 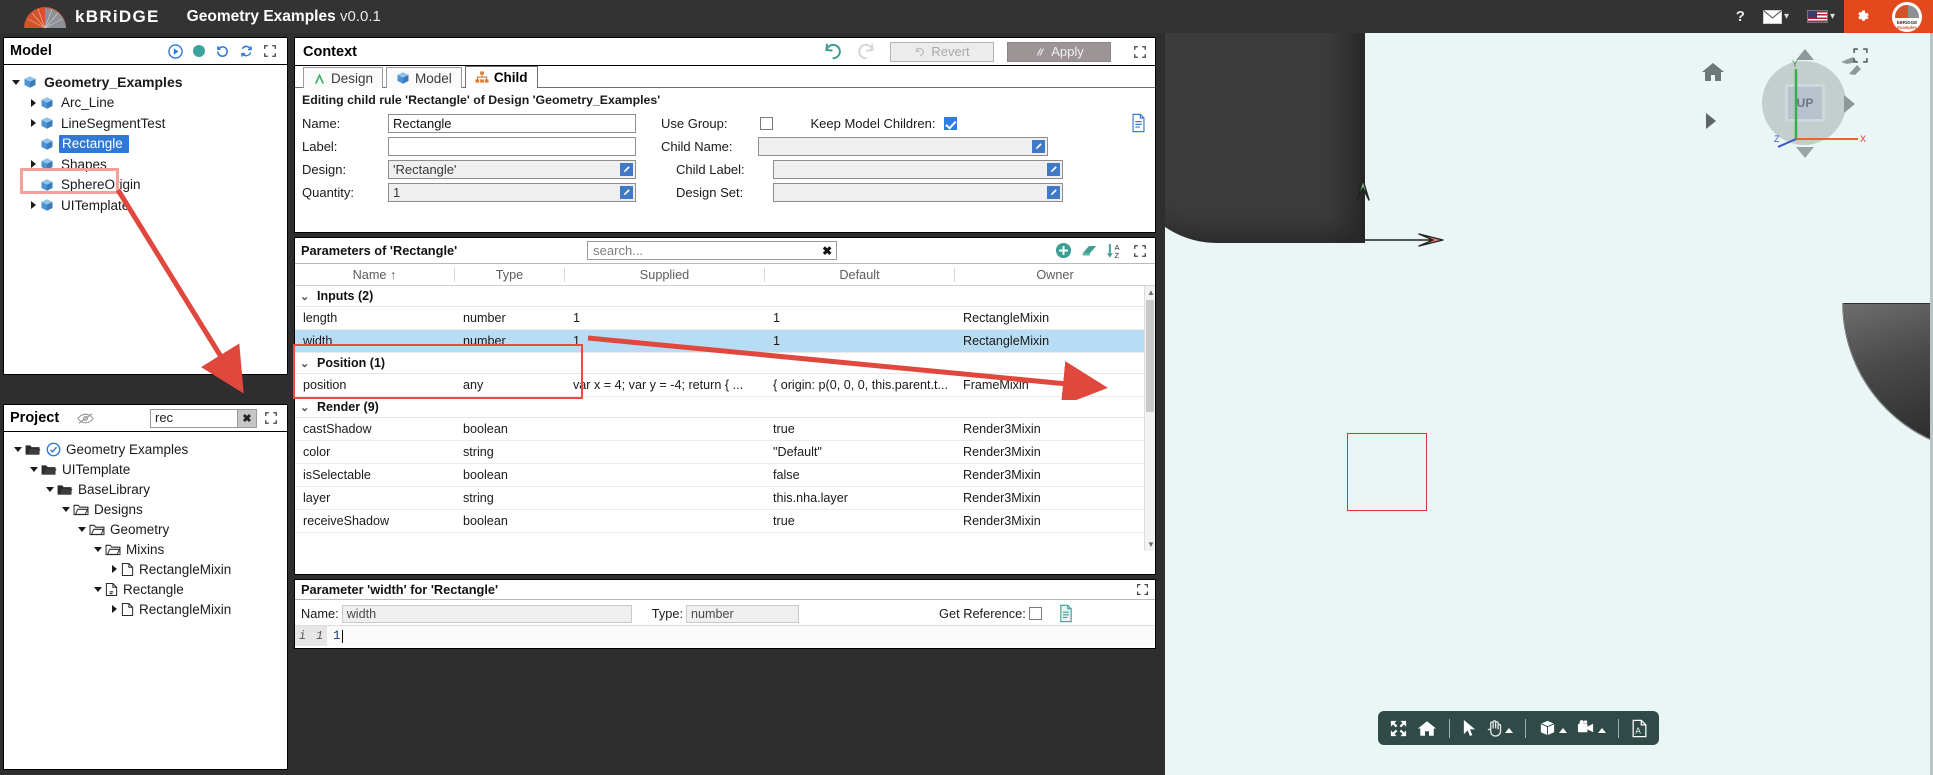 I want to click on code-input: 1, so click(x=741, y=636).